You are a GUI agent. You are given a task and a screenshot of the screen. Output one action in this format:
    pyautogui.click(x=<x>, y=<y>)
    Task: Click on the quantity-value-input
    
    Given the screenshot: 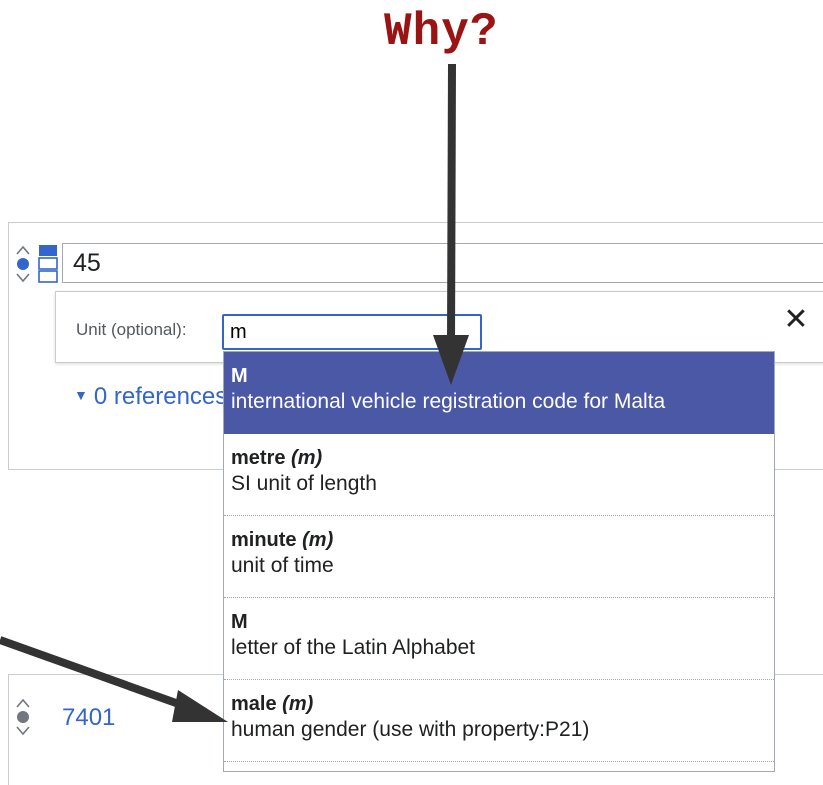 What is the action you would take?
    pyautogui.click(x=442, y=263)
    